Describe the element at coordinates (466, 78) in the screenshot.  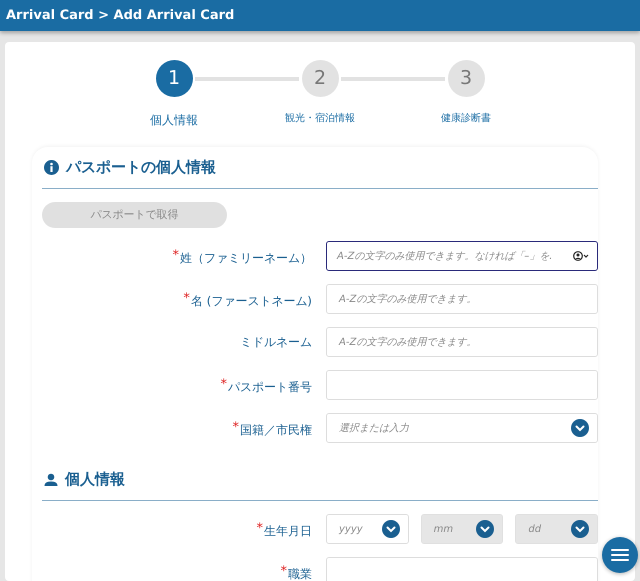
I see `step-circle: 3` at that location.